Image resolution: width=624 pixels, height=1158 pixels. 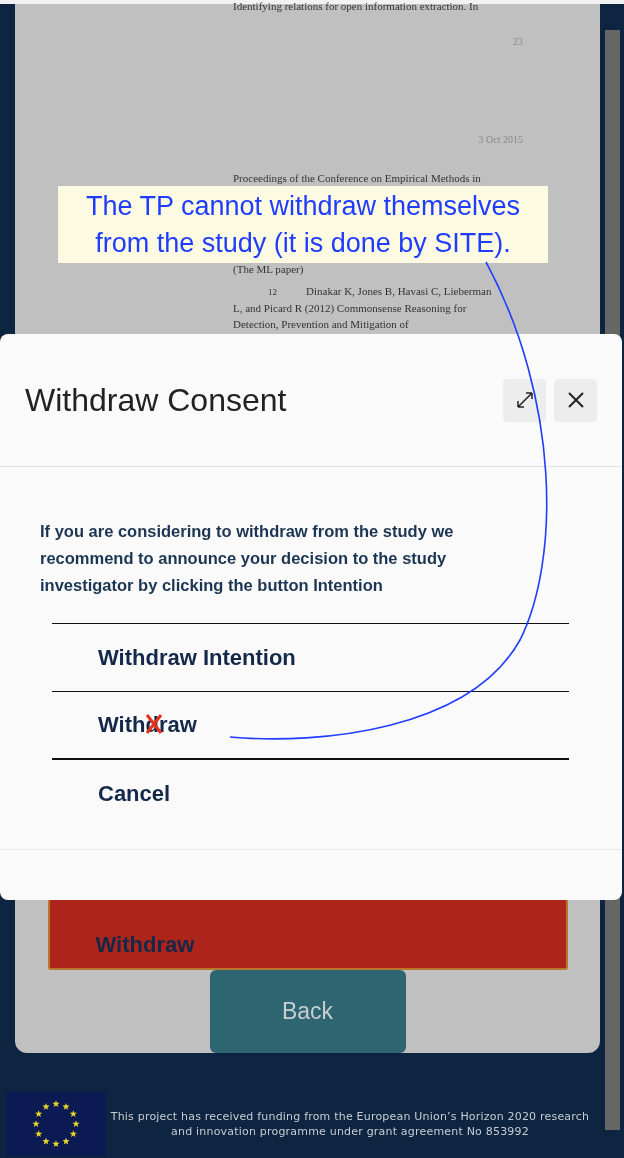 I want to click on document-line: Detection, Prevention and Mitigation of, so click(x=321, y=324).